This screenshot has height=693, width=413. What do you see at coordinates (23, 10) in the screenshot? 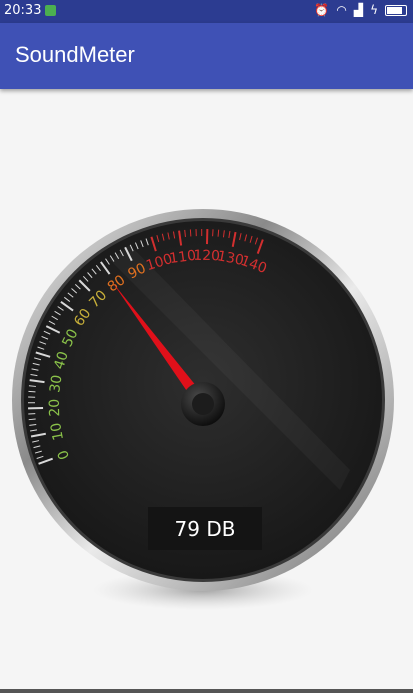
I see `status-time: 20:33` at bounding box center [23, 10].